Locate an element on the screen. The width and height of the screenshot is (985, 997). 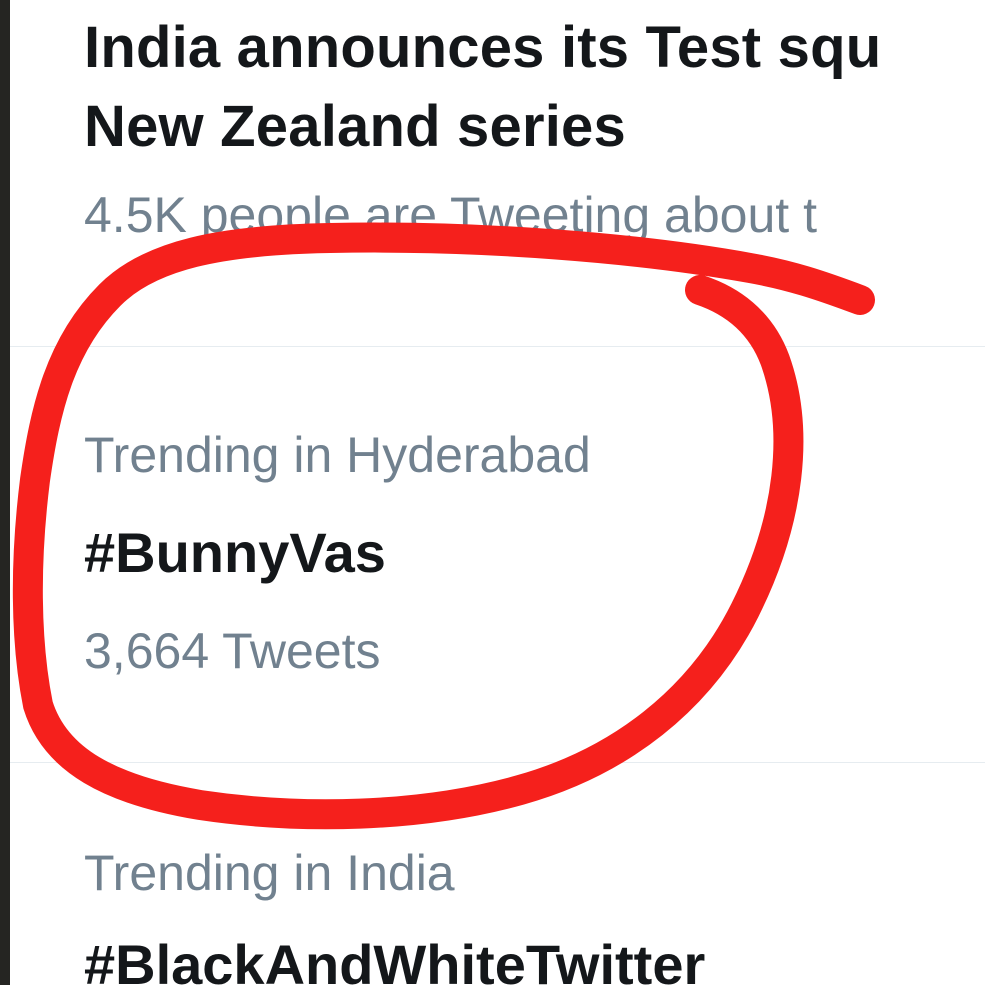
trend-context: Trending in India is located at coordinates (269, 873).